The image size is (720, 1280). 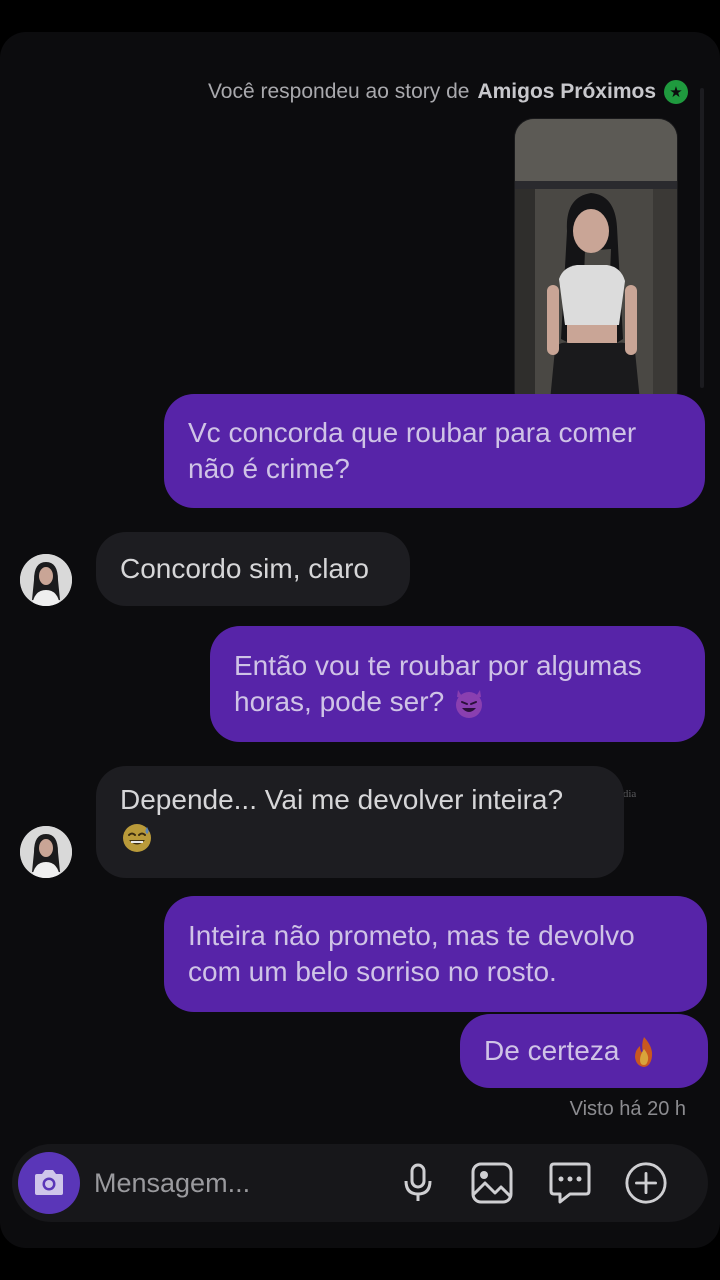 I want to click on story-thumbnail, so click(x=596, y=264).